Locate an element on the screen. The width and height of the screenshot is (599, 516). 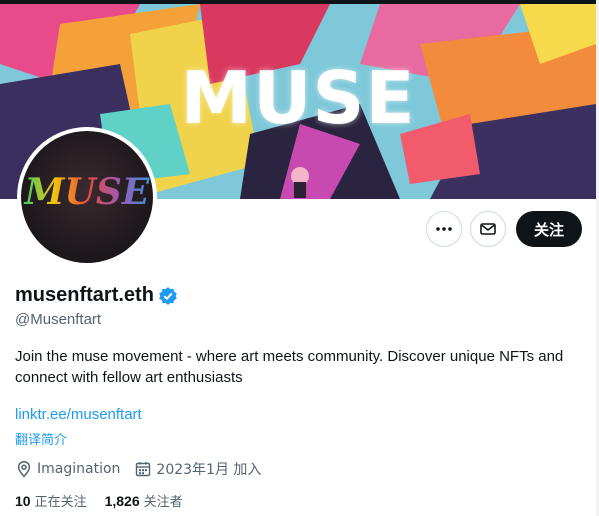
profile-stats: 10 正在关注 1,826 关注者 is located at coordinates (108, 500).